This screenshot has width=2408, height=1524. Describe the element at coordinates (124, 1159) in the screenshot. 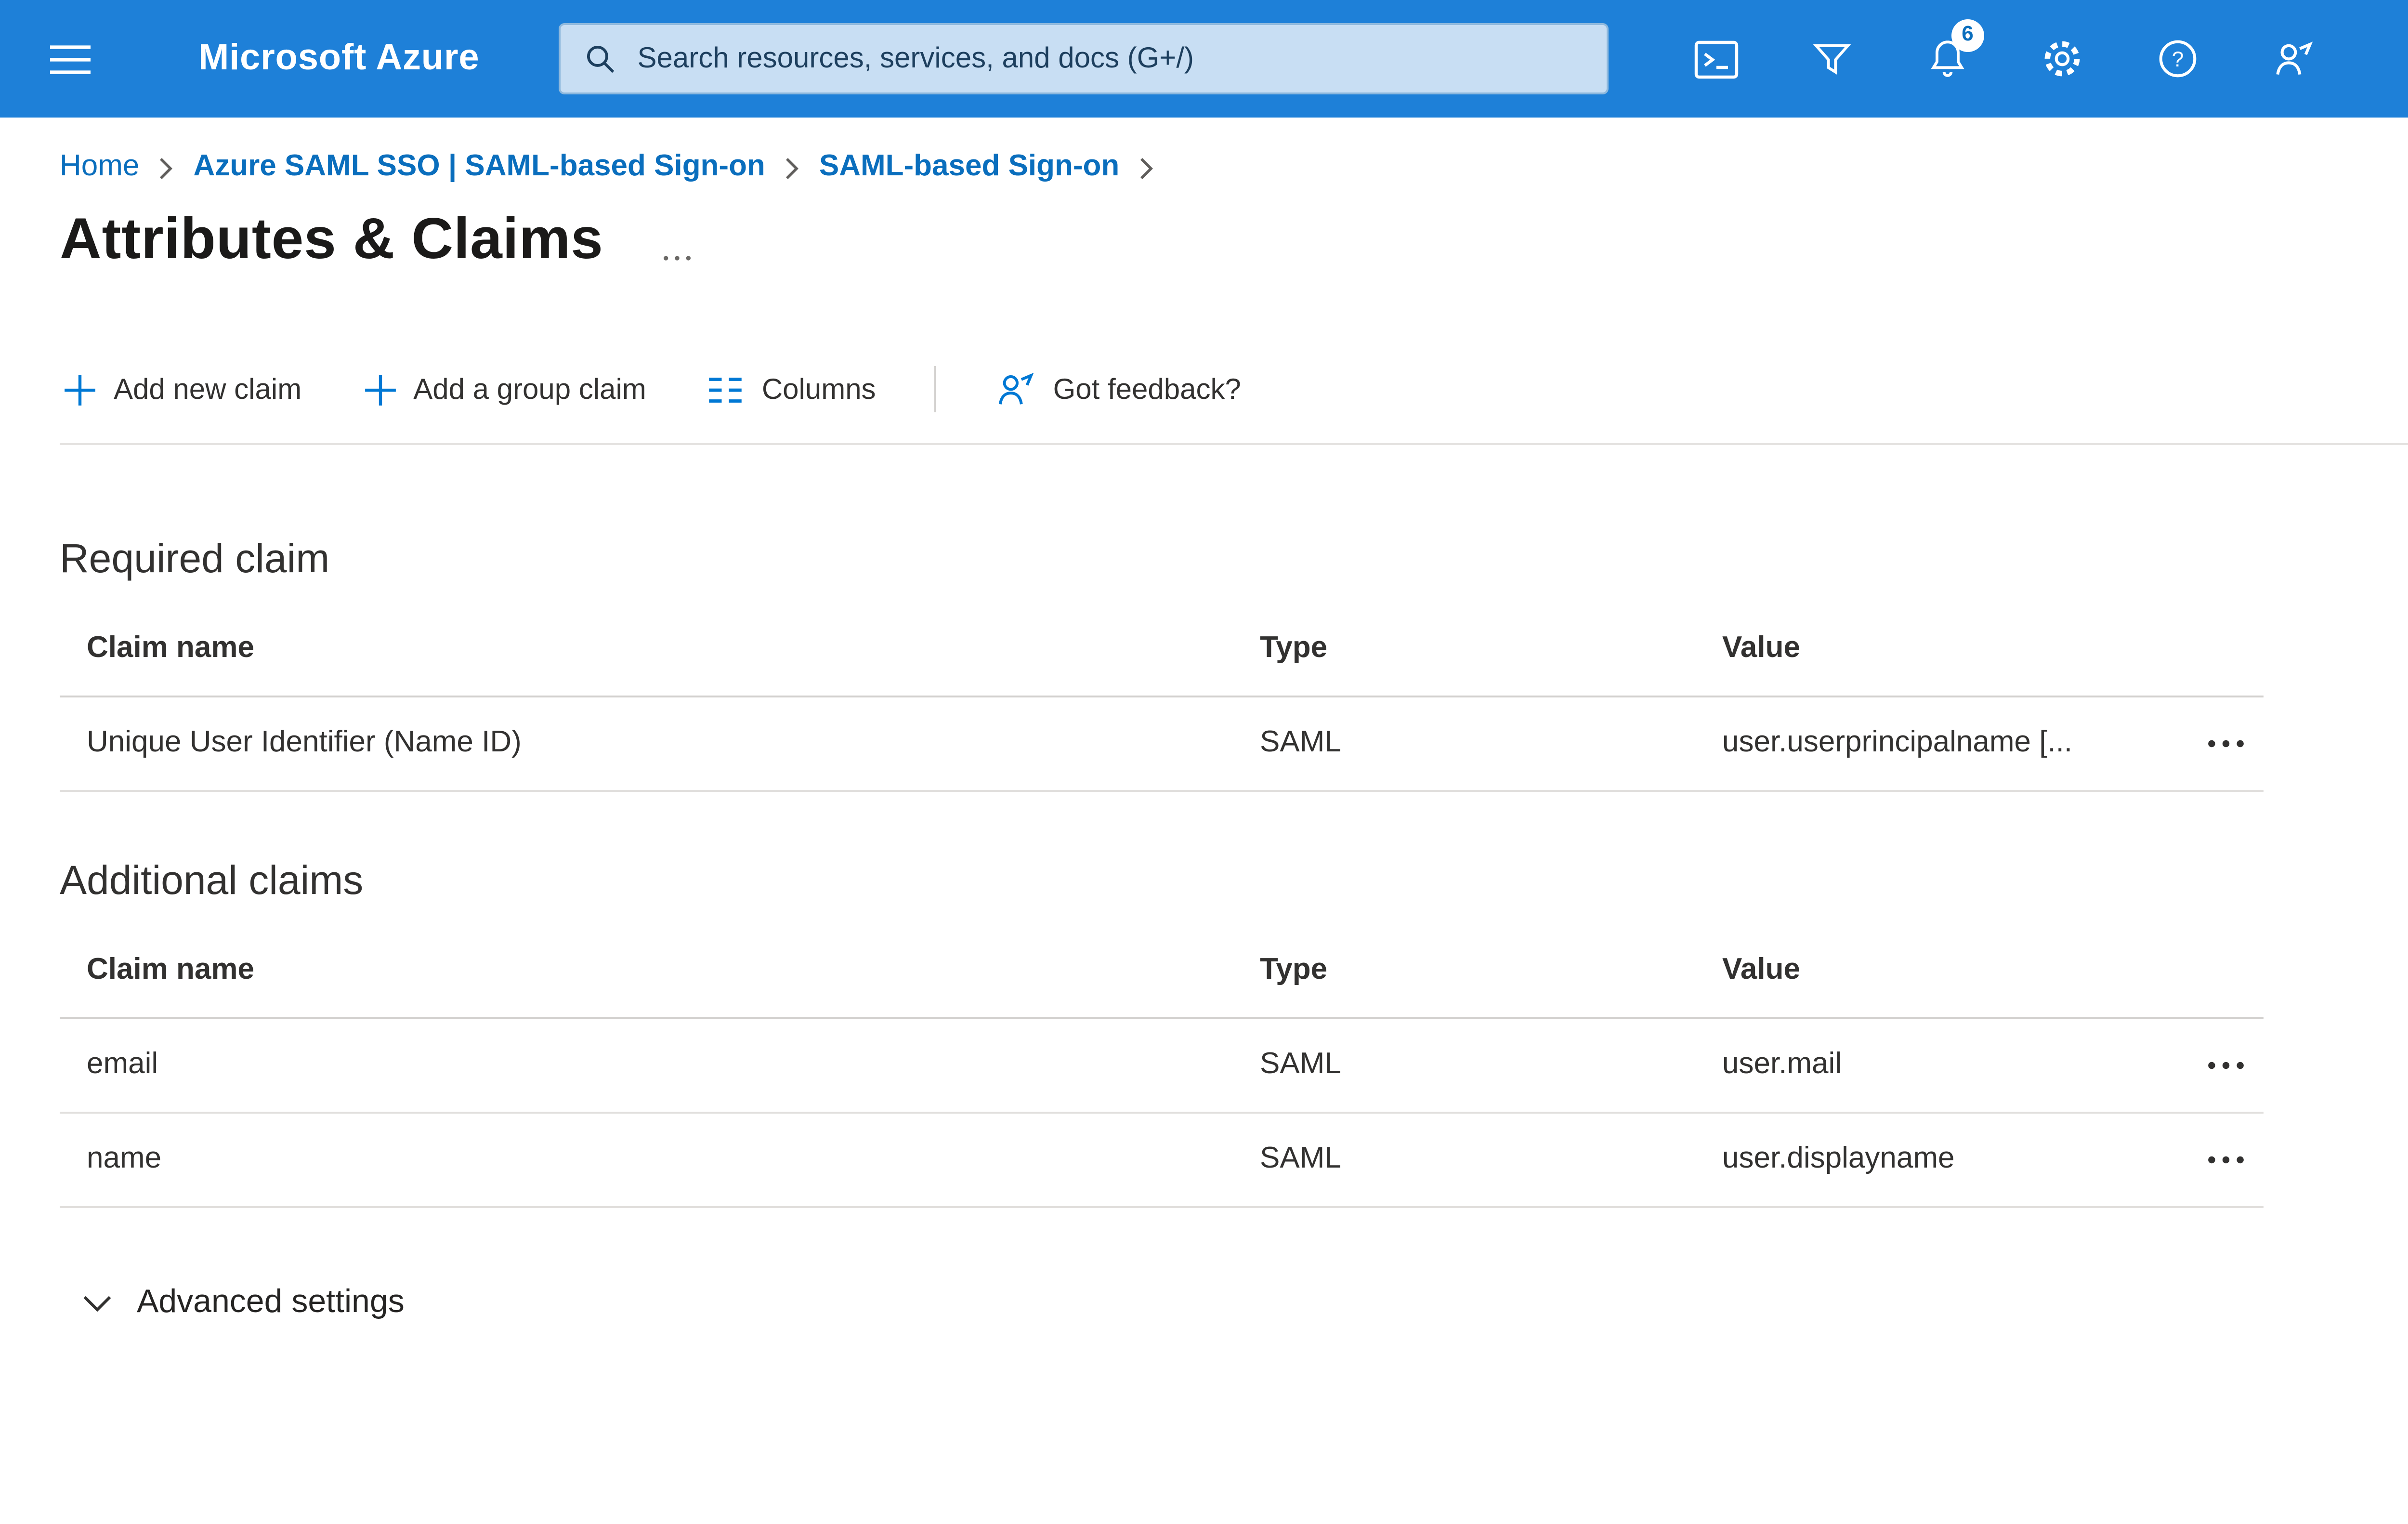

I see `claim-name-cell: name` at that location.